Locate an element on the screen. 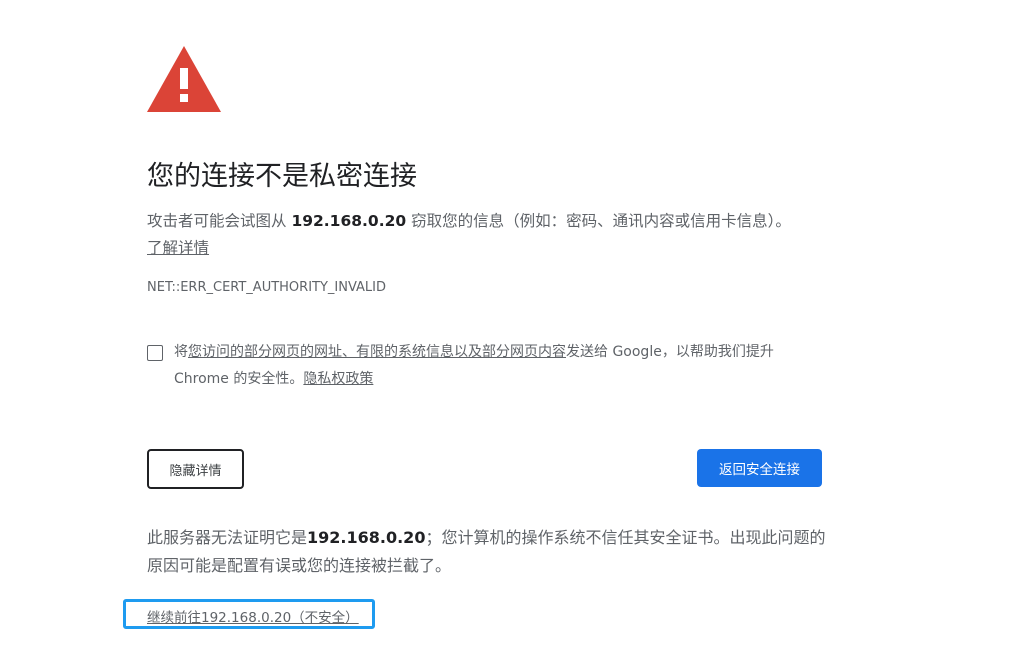 Image resolution: width=1022 pixels, height=652 pixels. learn-more-link: 了解详情 is located at coordinates (178, 248).